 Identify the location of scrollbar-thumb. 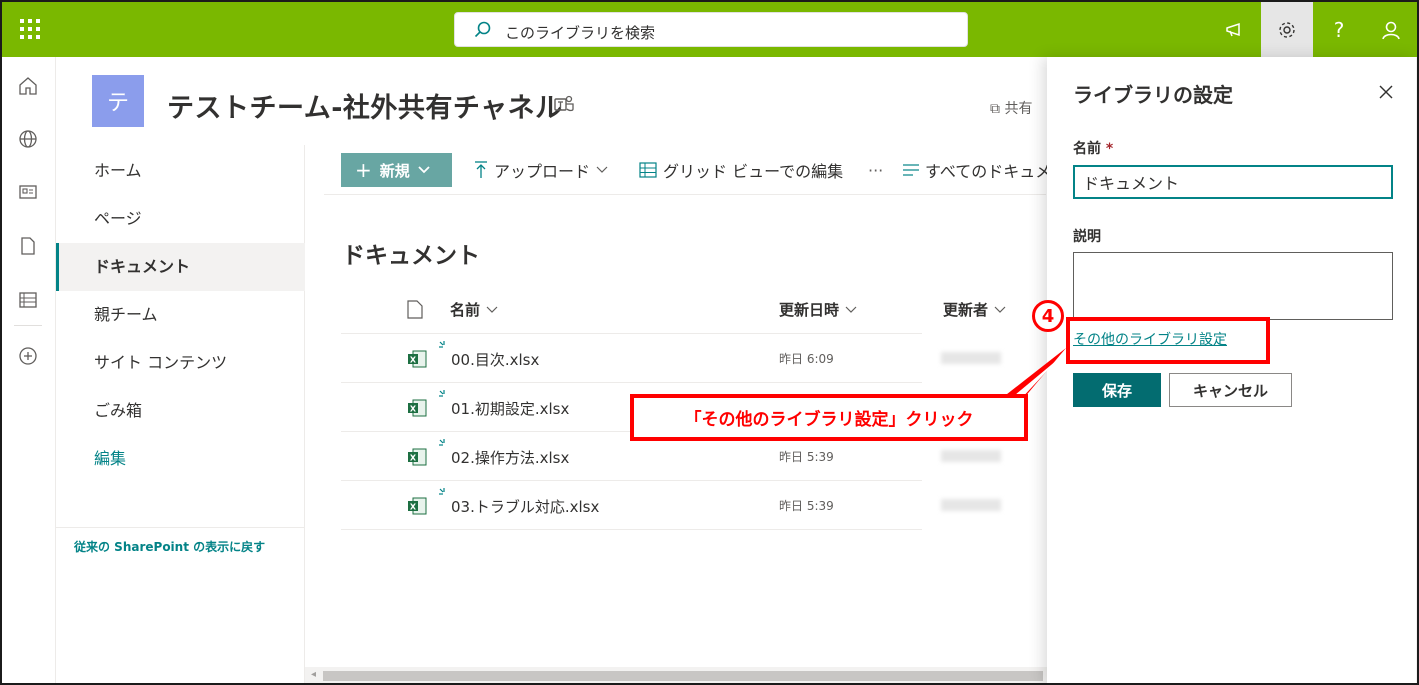
(683, 676).